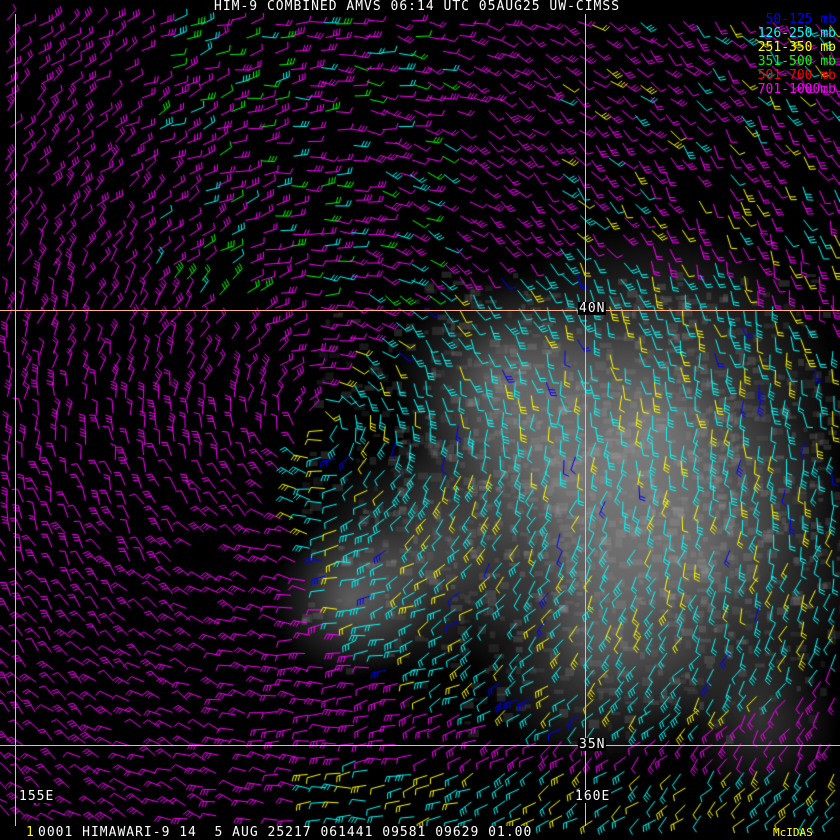 The image size is (840, 840). I want to click on legend-item-251-350: 251-350 mb, so click(796, 47).